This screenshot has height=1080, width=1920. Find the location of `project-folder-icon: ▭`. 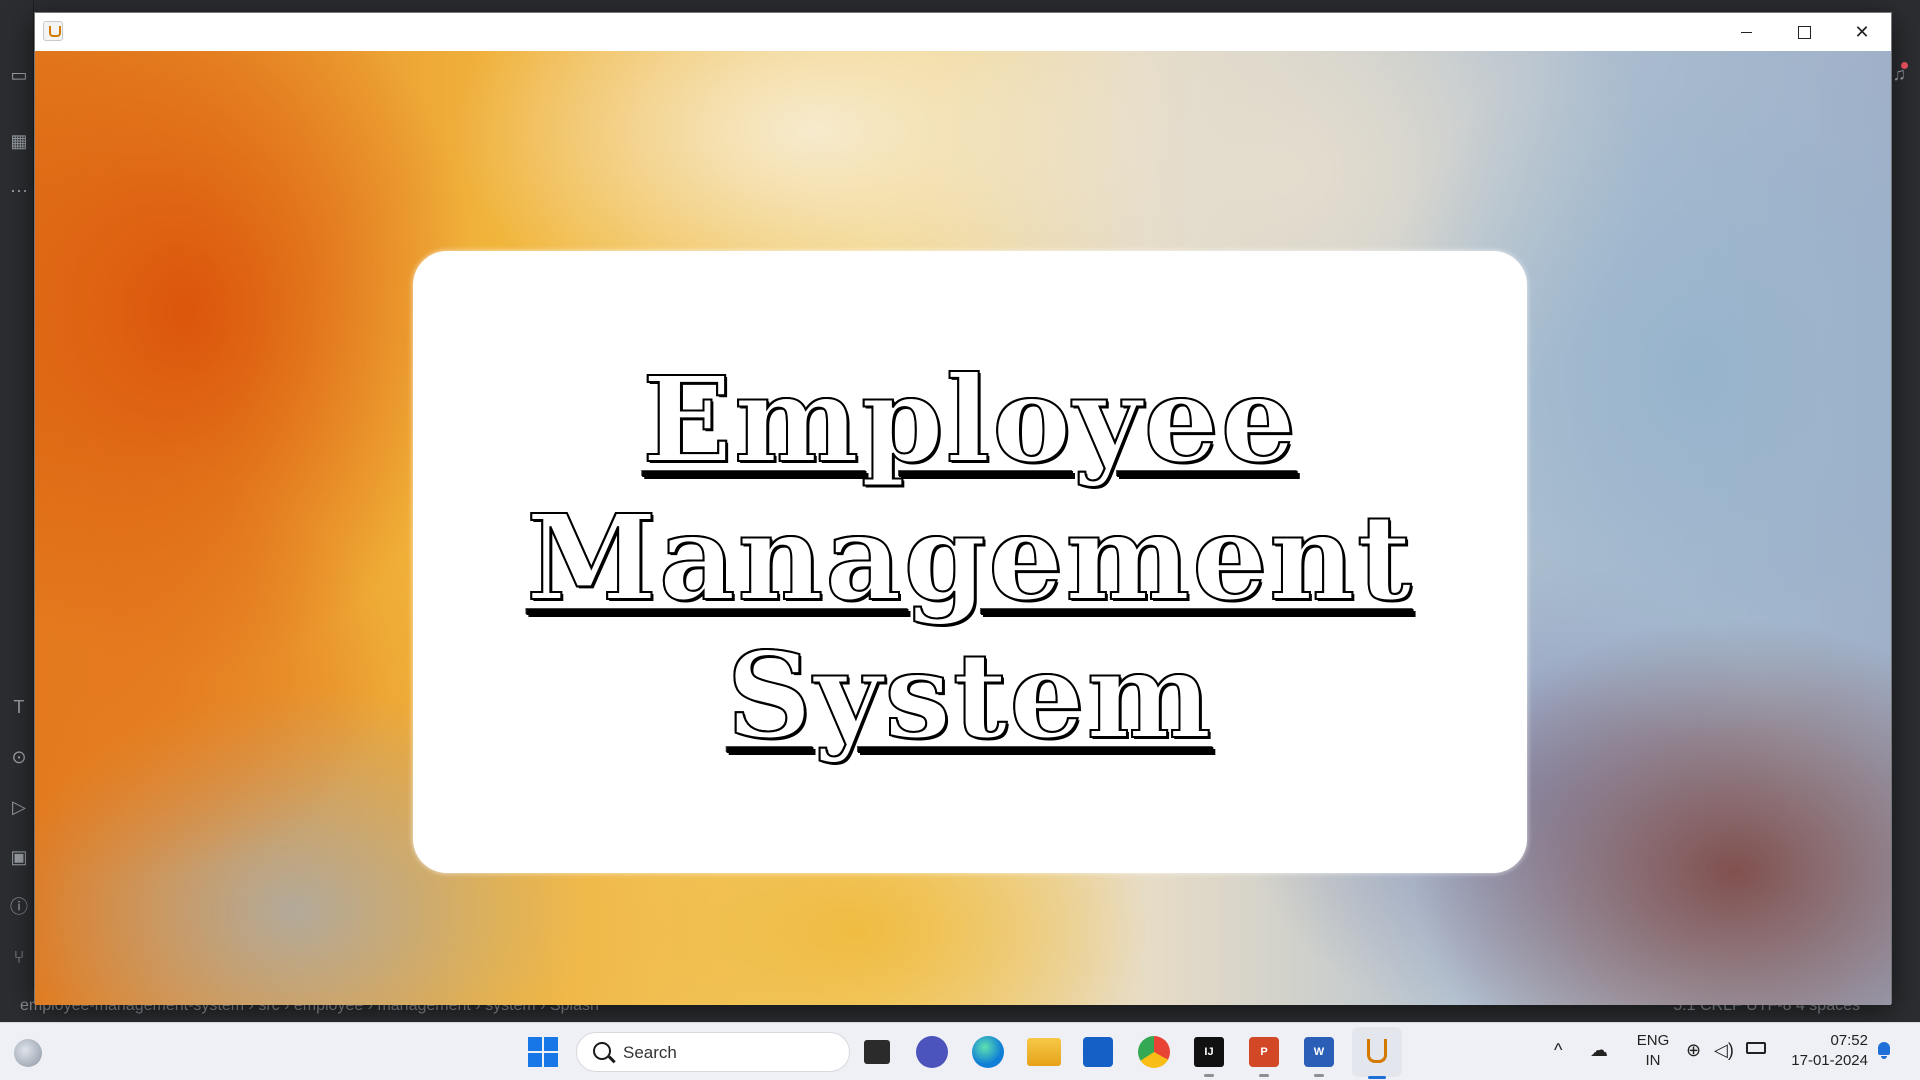

project-folder-icon: ▭ is located at coordinates (19, 75).